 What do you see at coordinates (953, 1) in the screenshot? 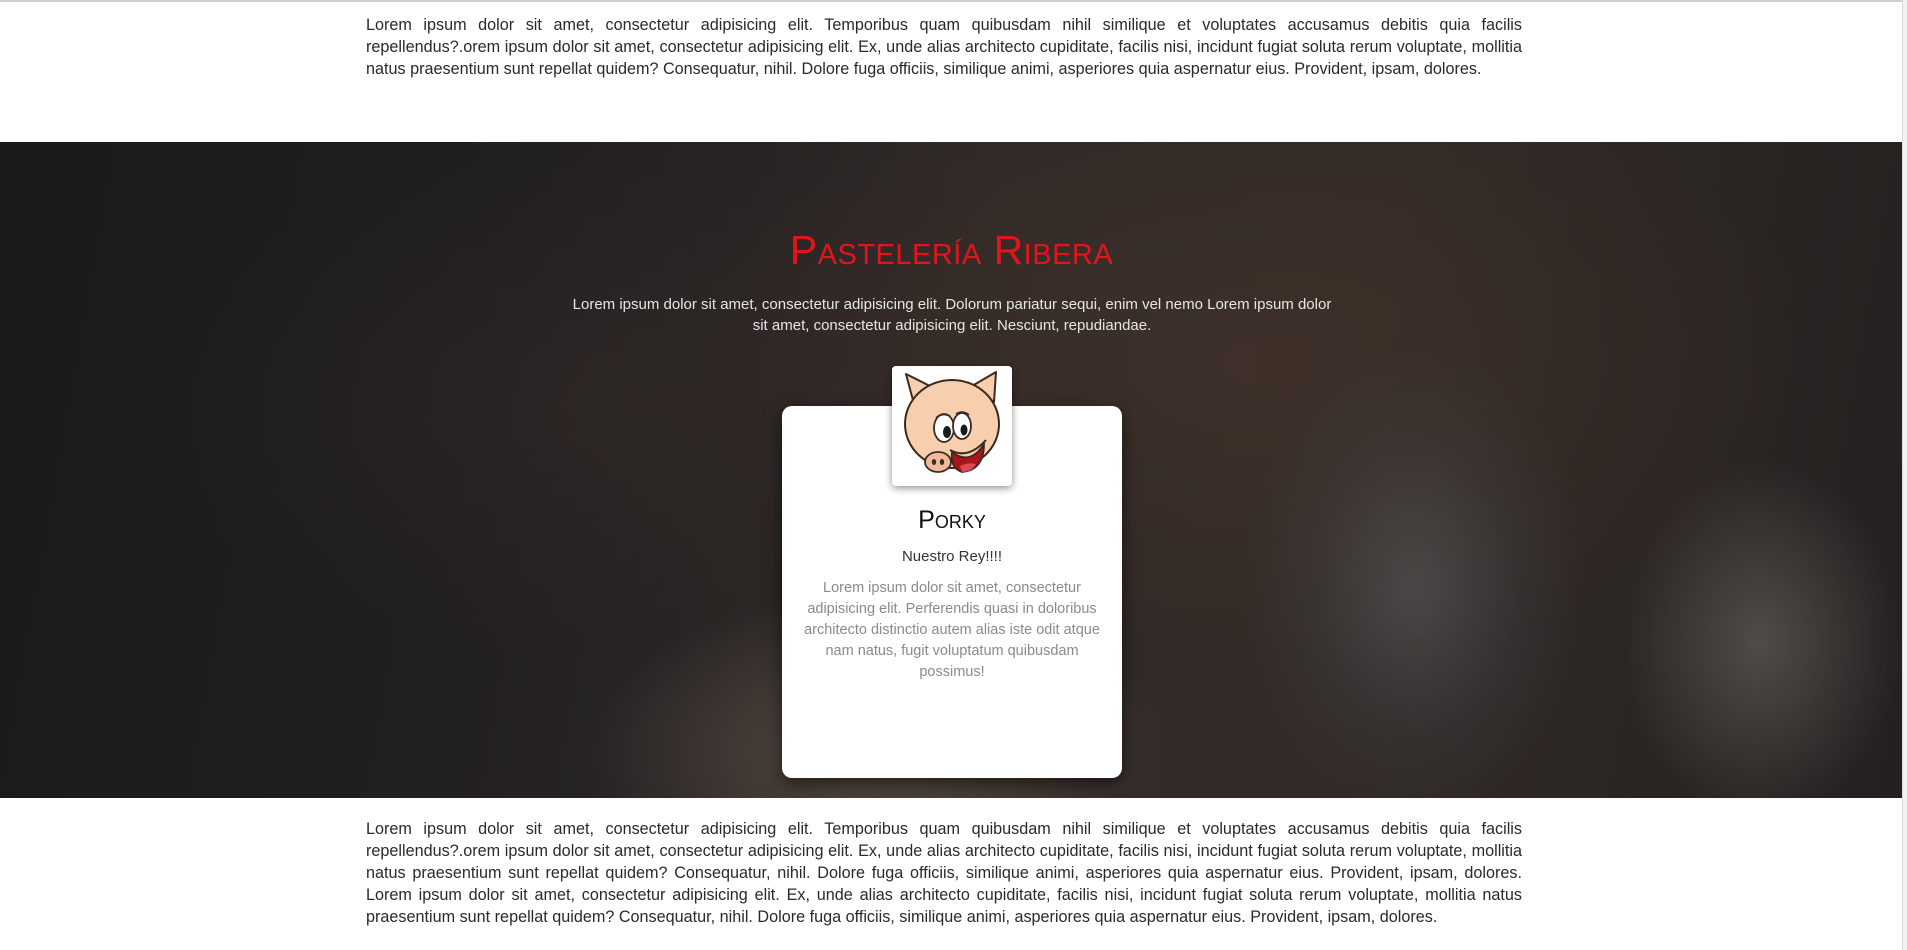
I see `top-divider` at bounding box center [953, 1].